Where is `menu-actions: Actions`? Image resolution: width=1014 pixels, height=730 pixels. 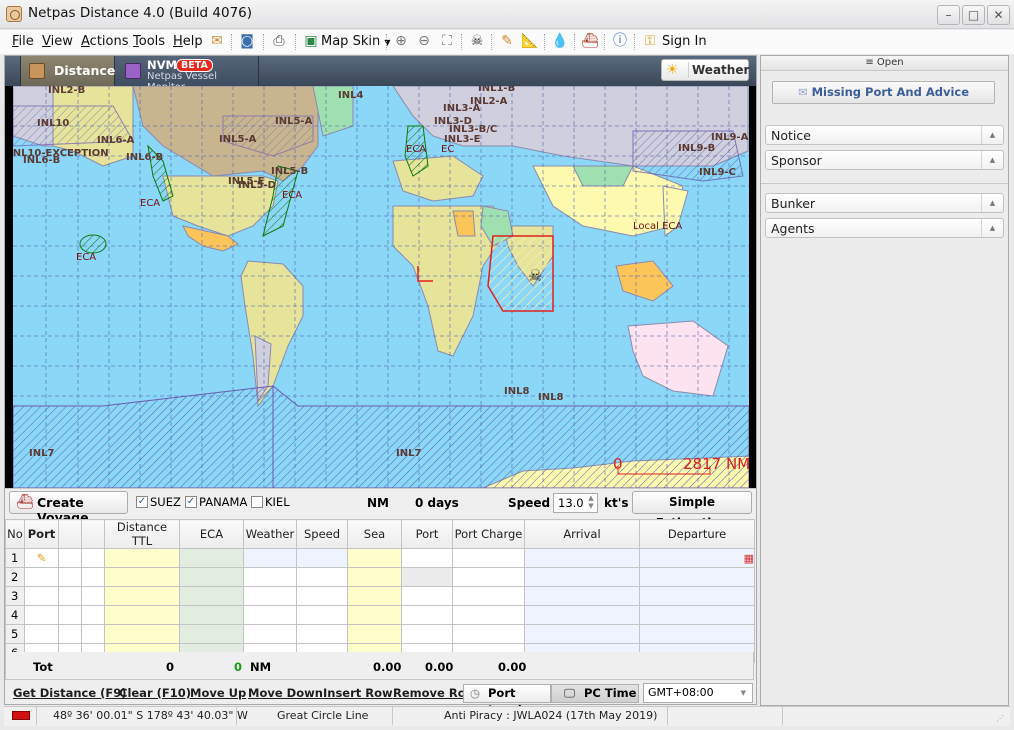
menu-actions: Actions is located at coordinates (105, 41).